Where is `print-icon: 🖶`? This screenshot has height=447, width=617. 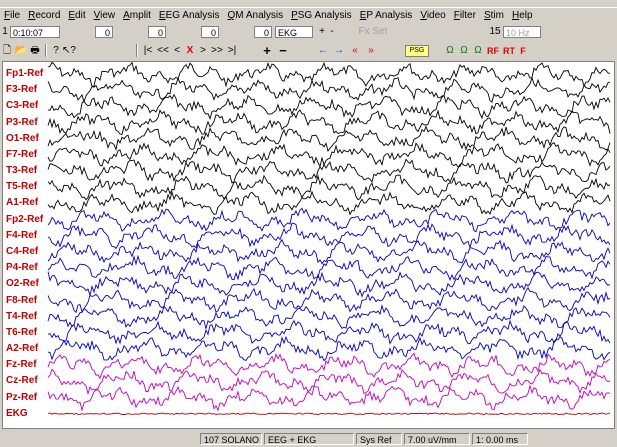 print-icon: 🖶 is located at coordinates (35, 51).